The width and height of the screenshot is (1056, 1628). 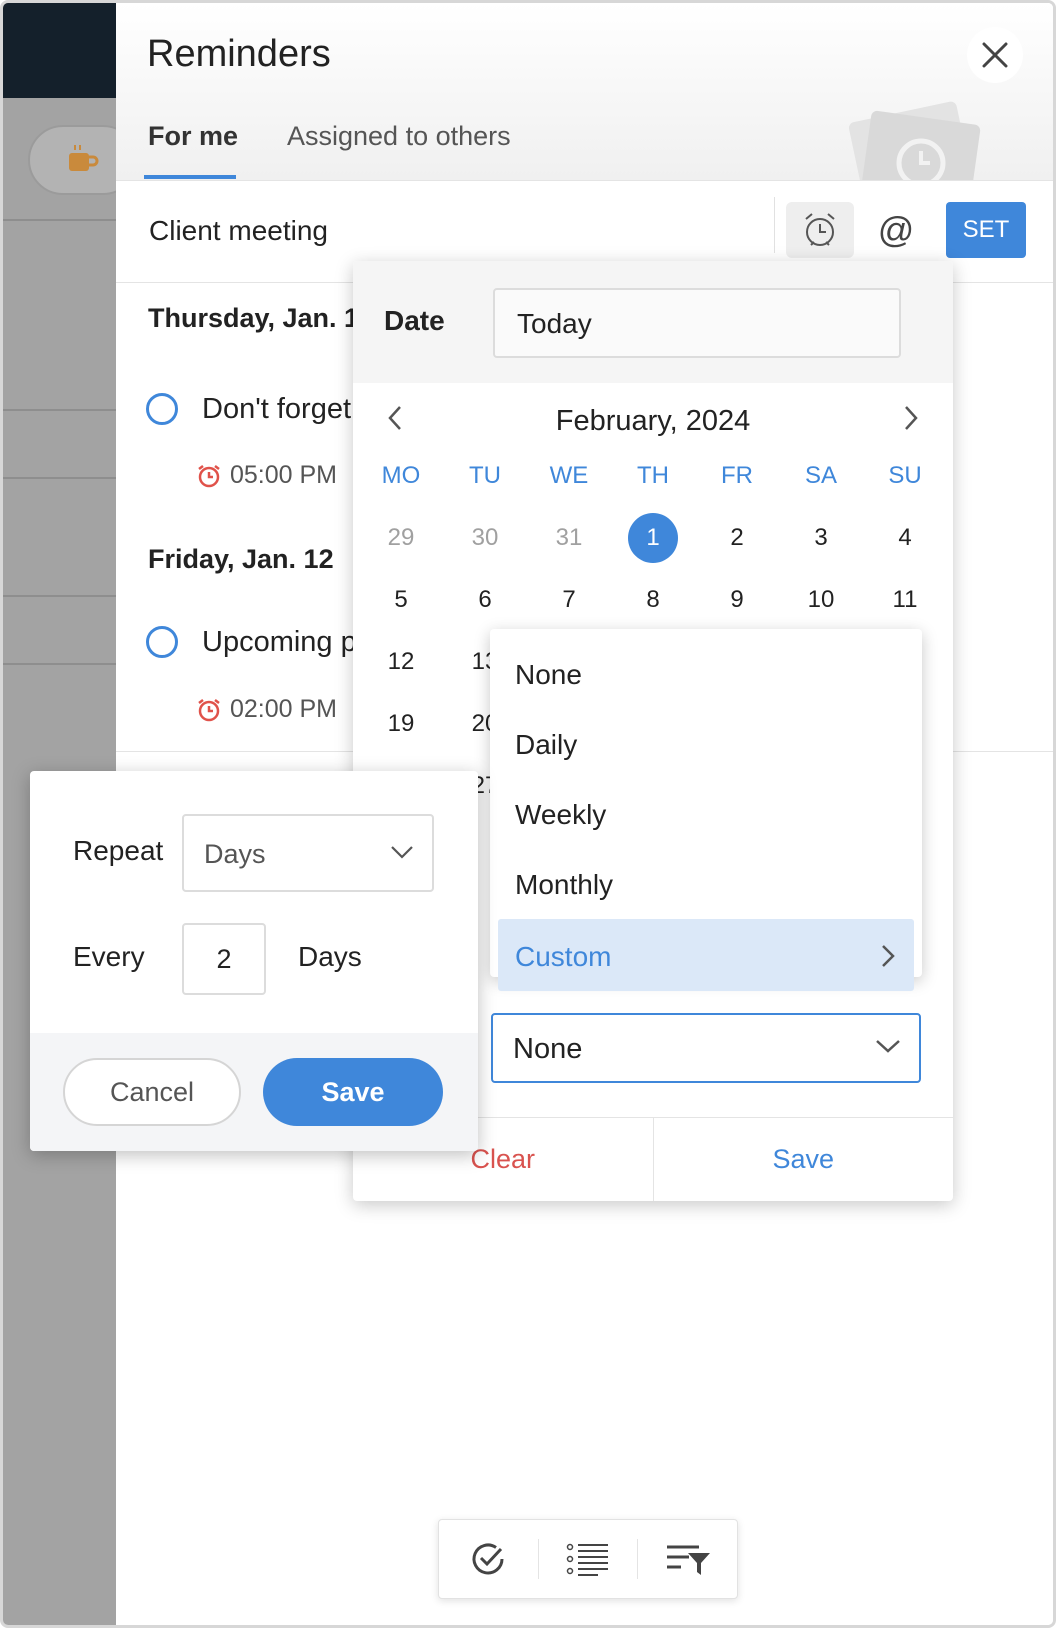 I want to click on custom-repeat-popup: Repeat Days Every 2 Days Cancel Save, so click(x=254, y=961).